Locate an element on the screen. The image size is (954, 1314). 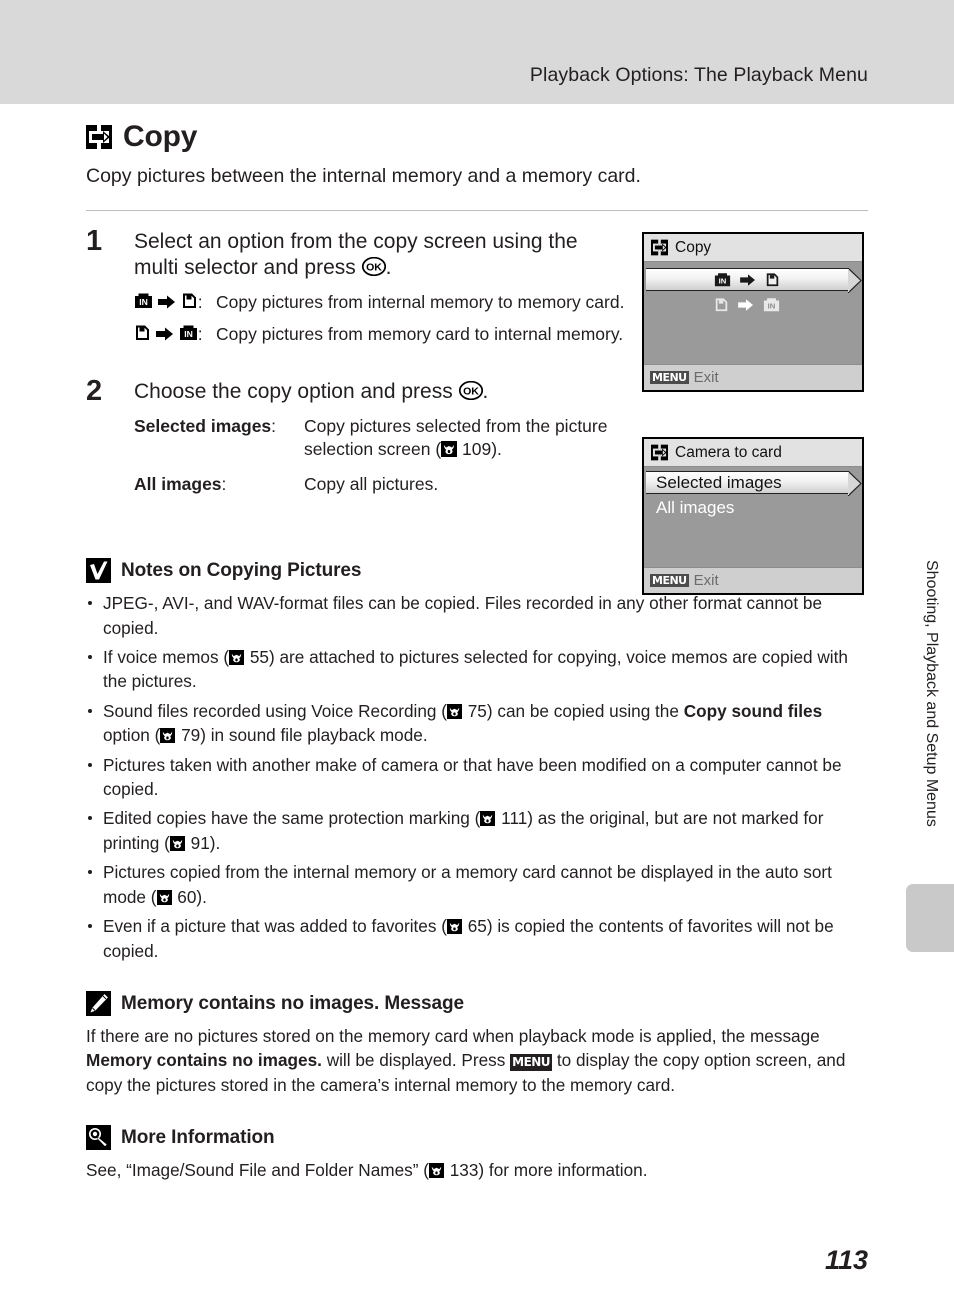
chapter-side-label: Shooting, Playback and Setup Menus is located at coordinates (931, 693).